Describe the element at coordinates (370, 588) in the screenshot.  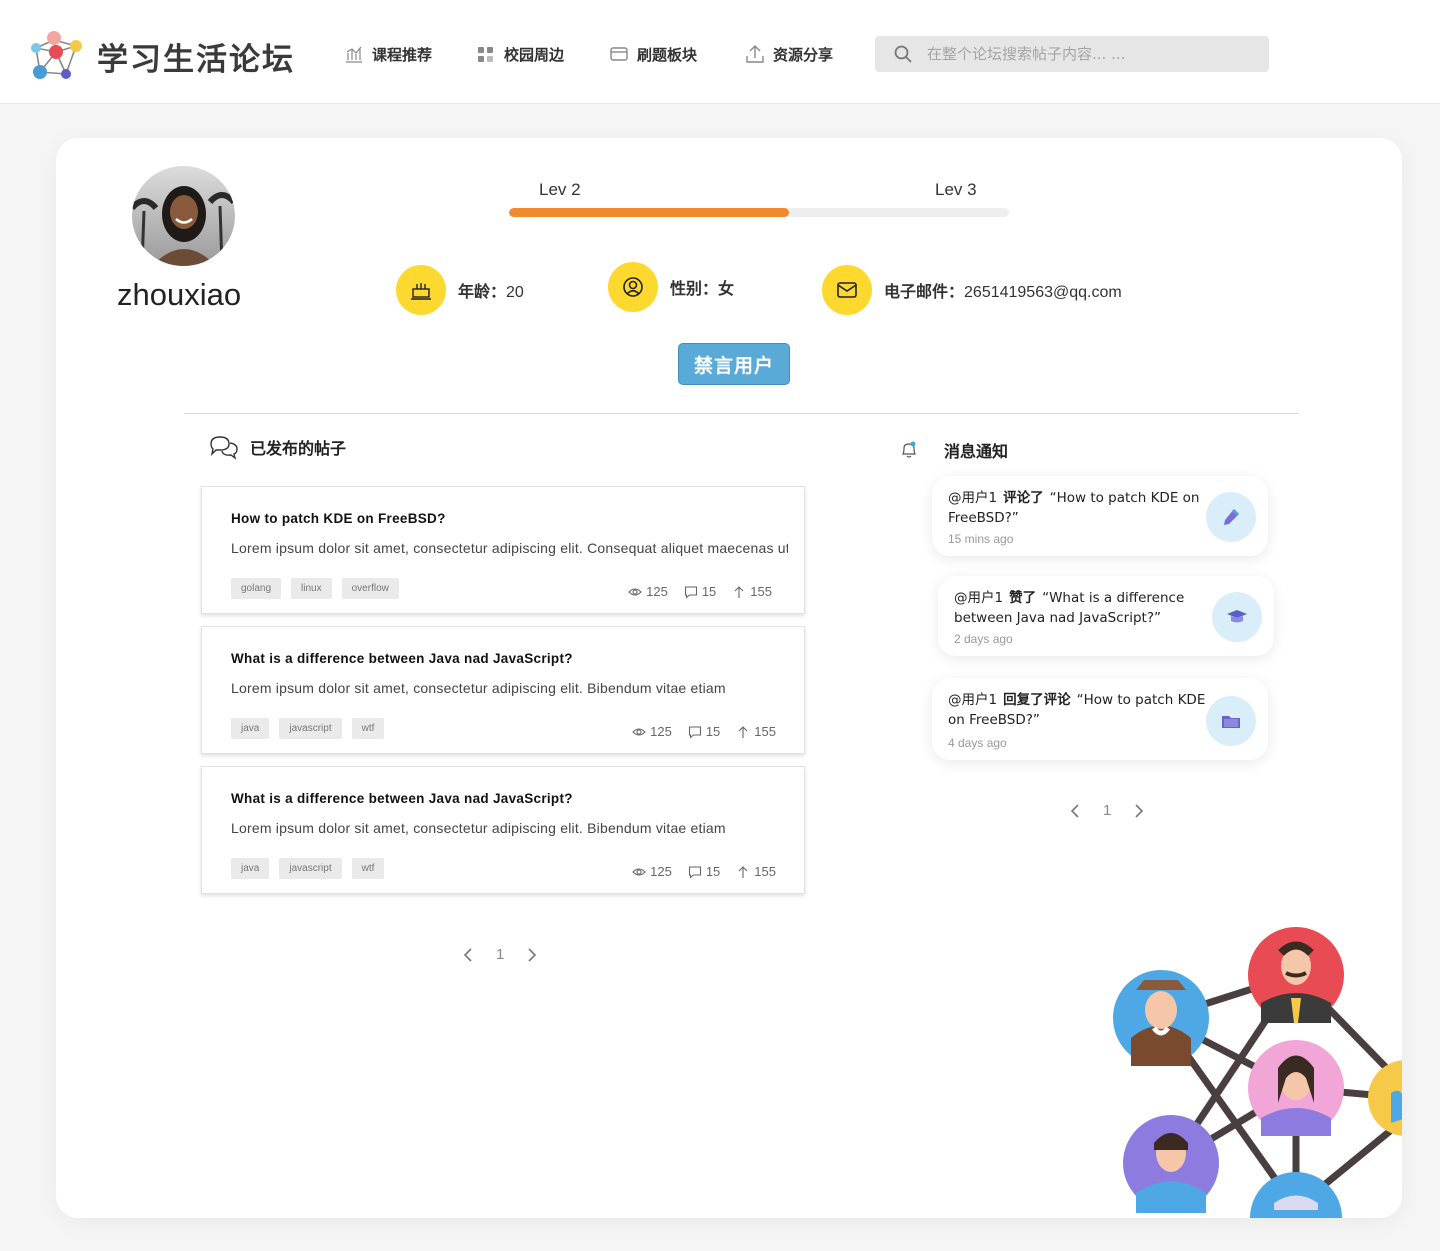
I see `tag: overflow` at that location.